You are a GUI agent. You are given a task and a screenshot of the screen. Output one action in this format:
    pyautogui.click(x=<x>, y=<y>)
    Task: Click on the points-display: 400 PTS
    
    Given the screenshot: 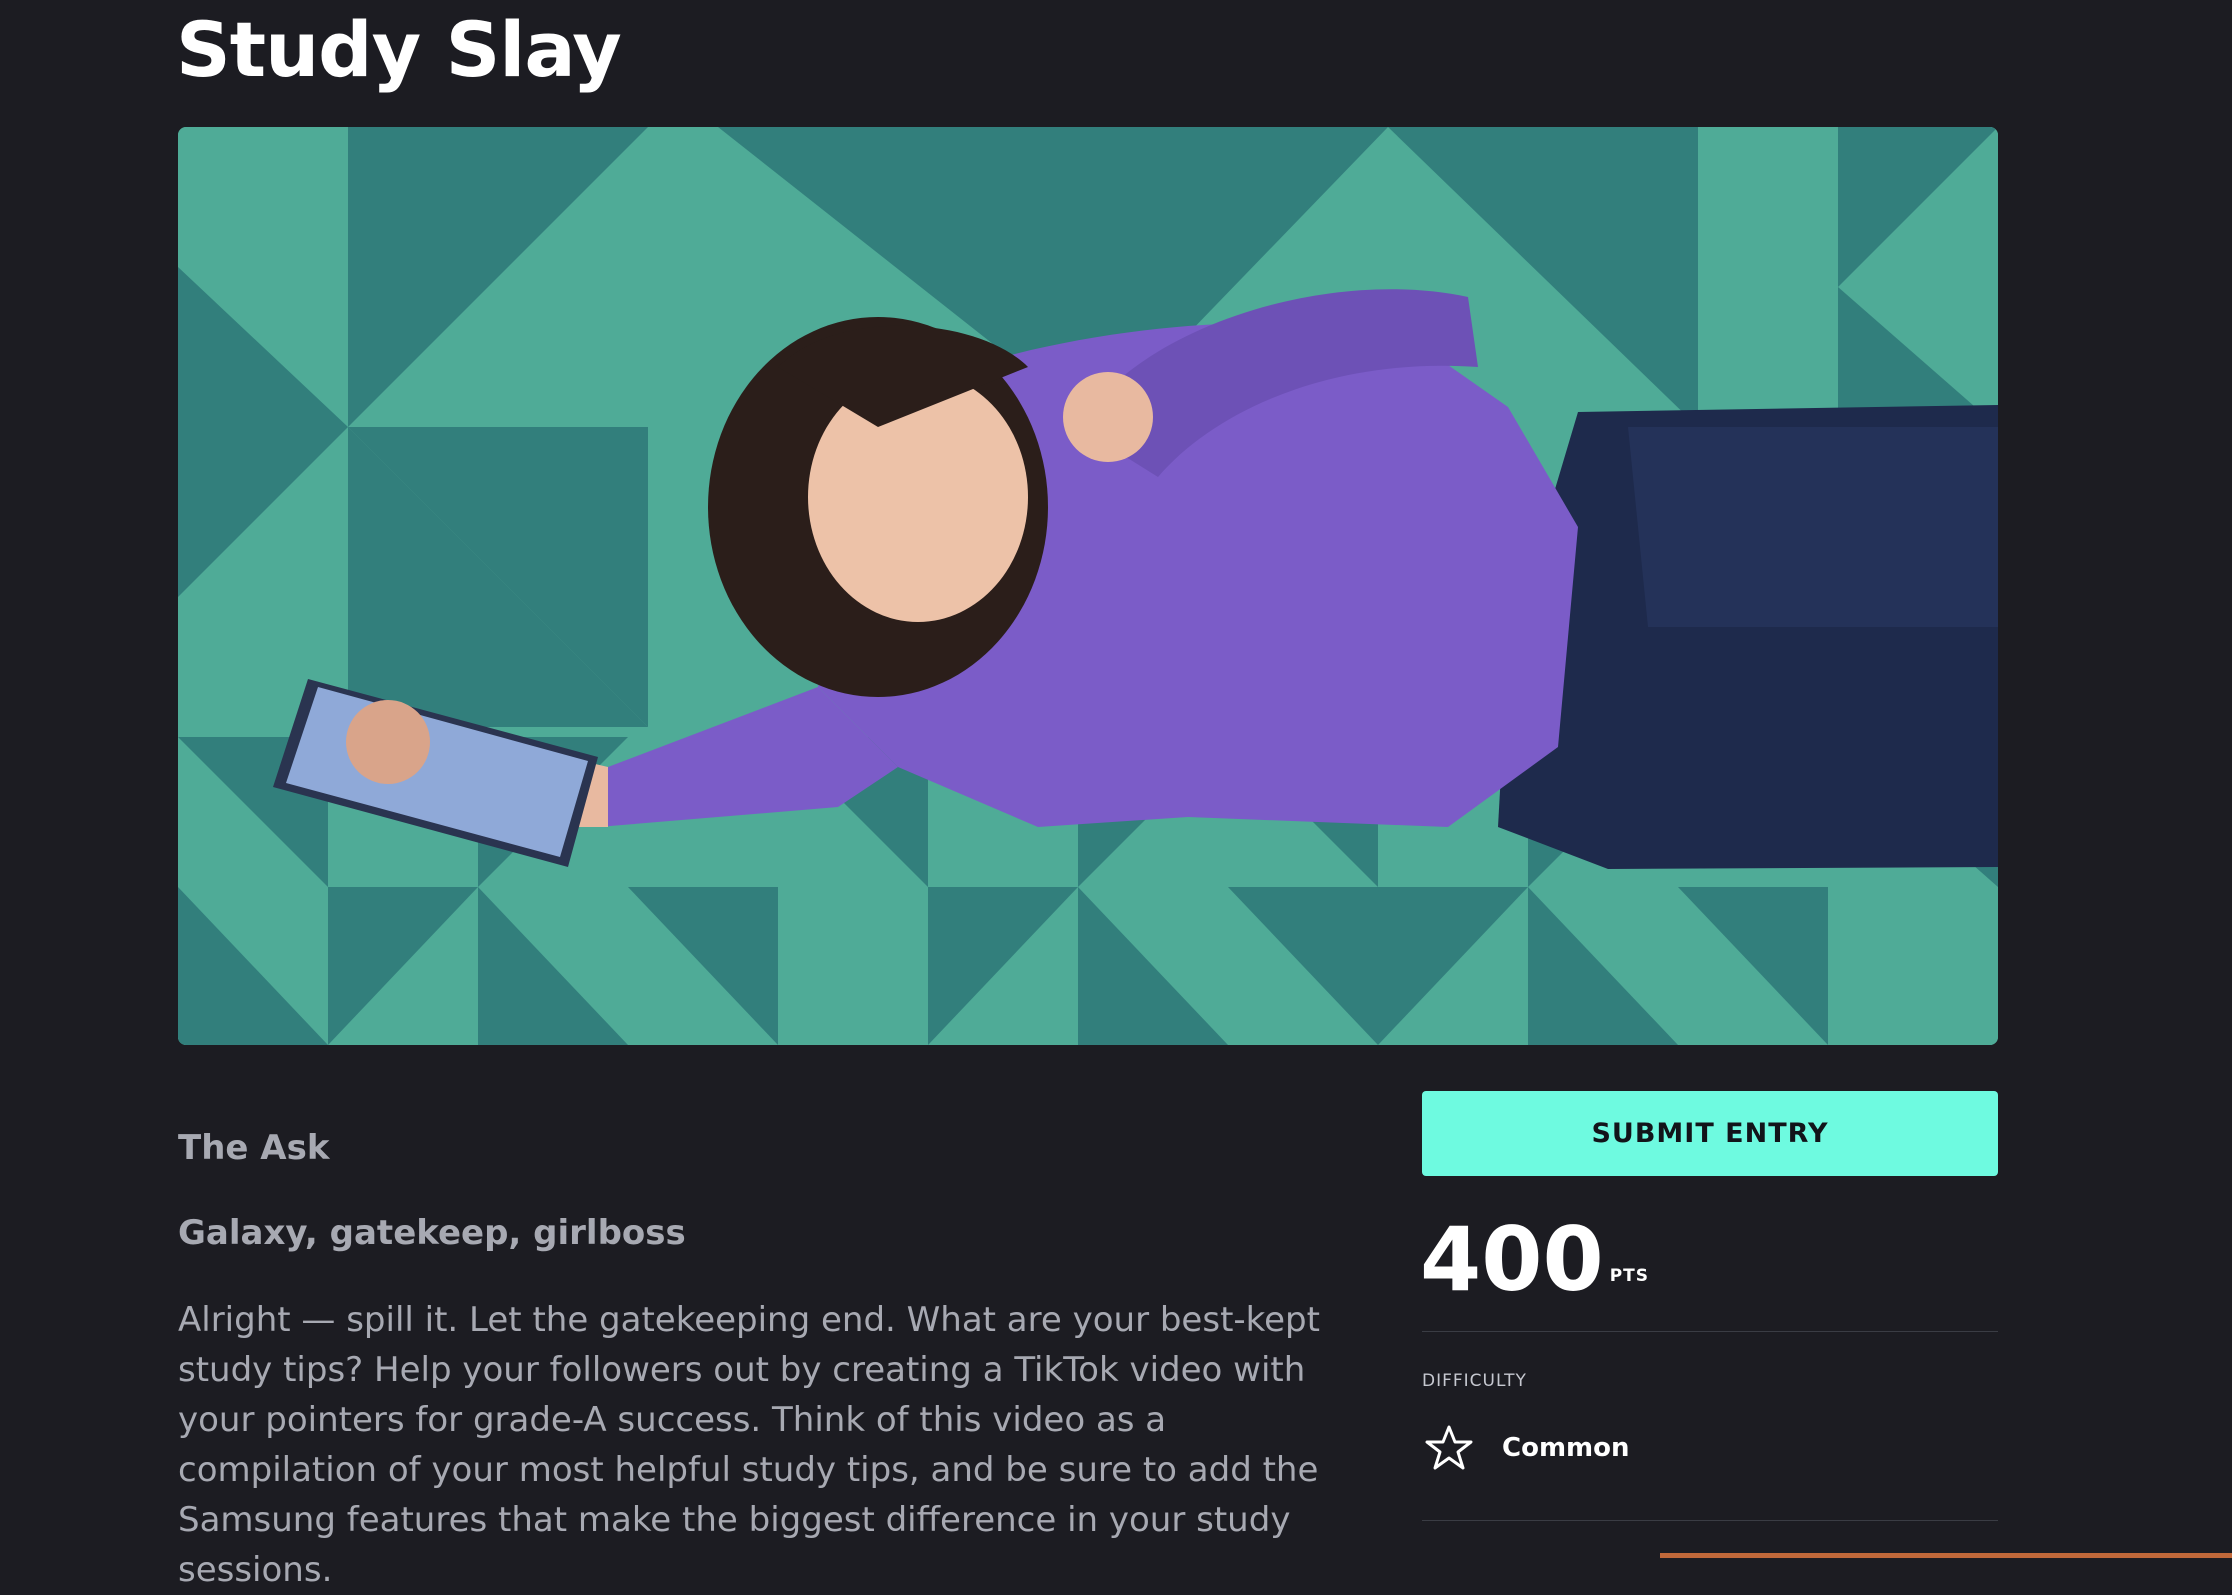 What is the action you would take?
    pyautogui.click(x=1534, y=1260)
    